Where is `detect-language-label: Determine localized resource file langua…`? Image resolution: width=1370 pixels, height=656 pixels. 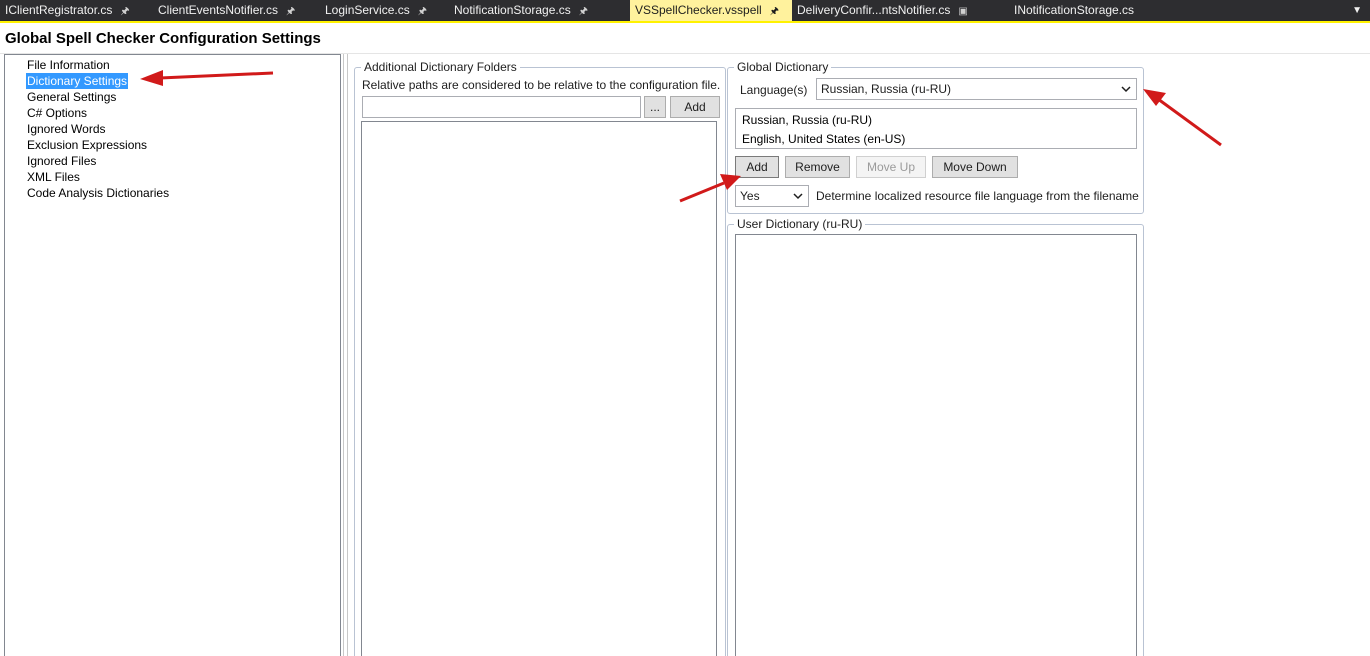
detect-language-label: Determine localized resource file langua… is located at coordinates (977, 196).